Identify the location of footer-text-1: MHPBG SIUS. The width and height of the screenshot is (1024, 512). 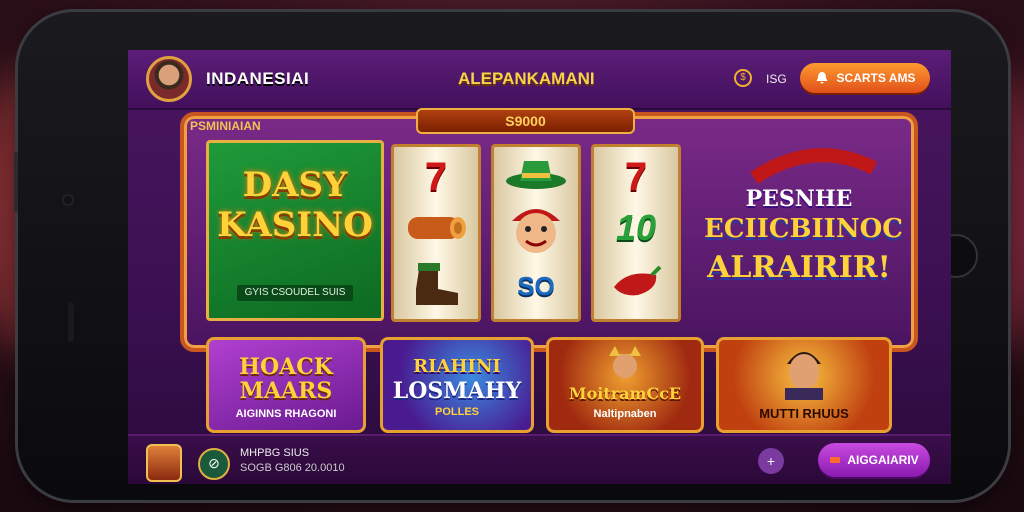
(275, 453).